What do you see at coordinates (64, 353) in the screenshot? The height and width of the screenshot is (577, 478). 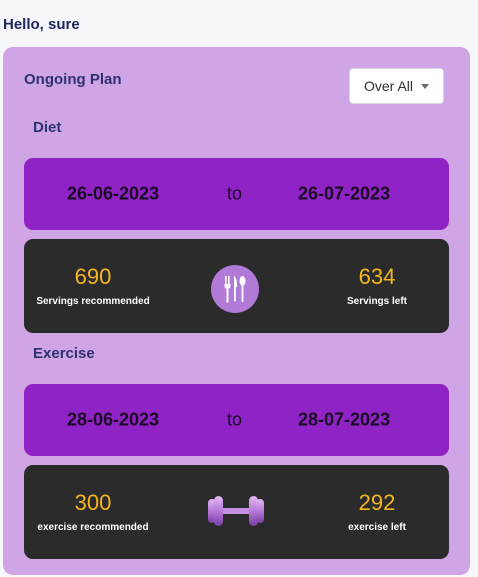 I see `exercise-section-label: Exercise` at bounding box center [64, 353].